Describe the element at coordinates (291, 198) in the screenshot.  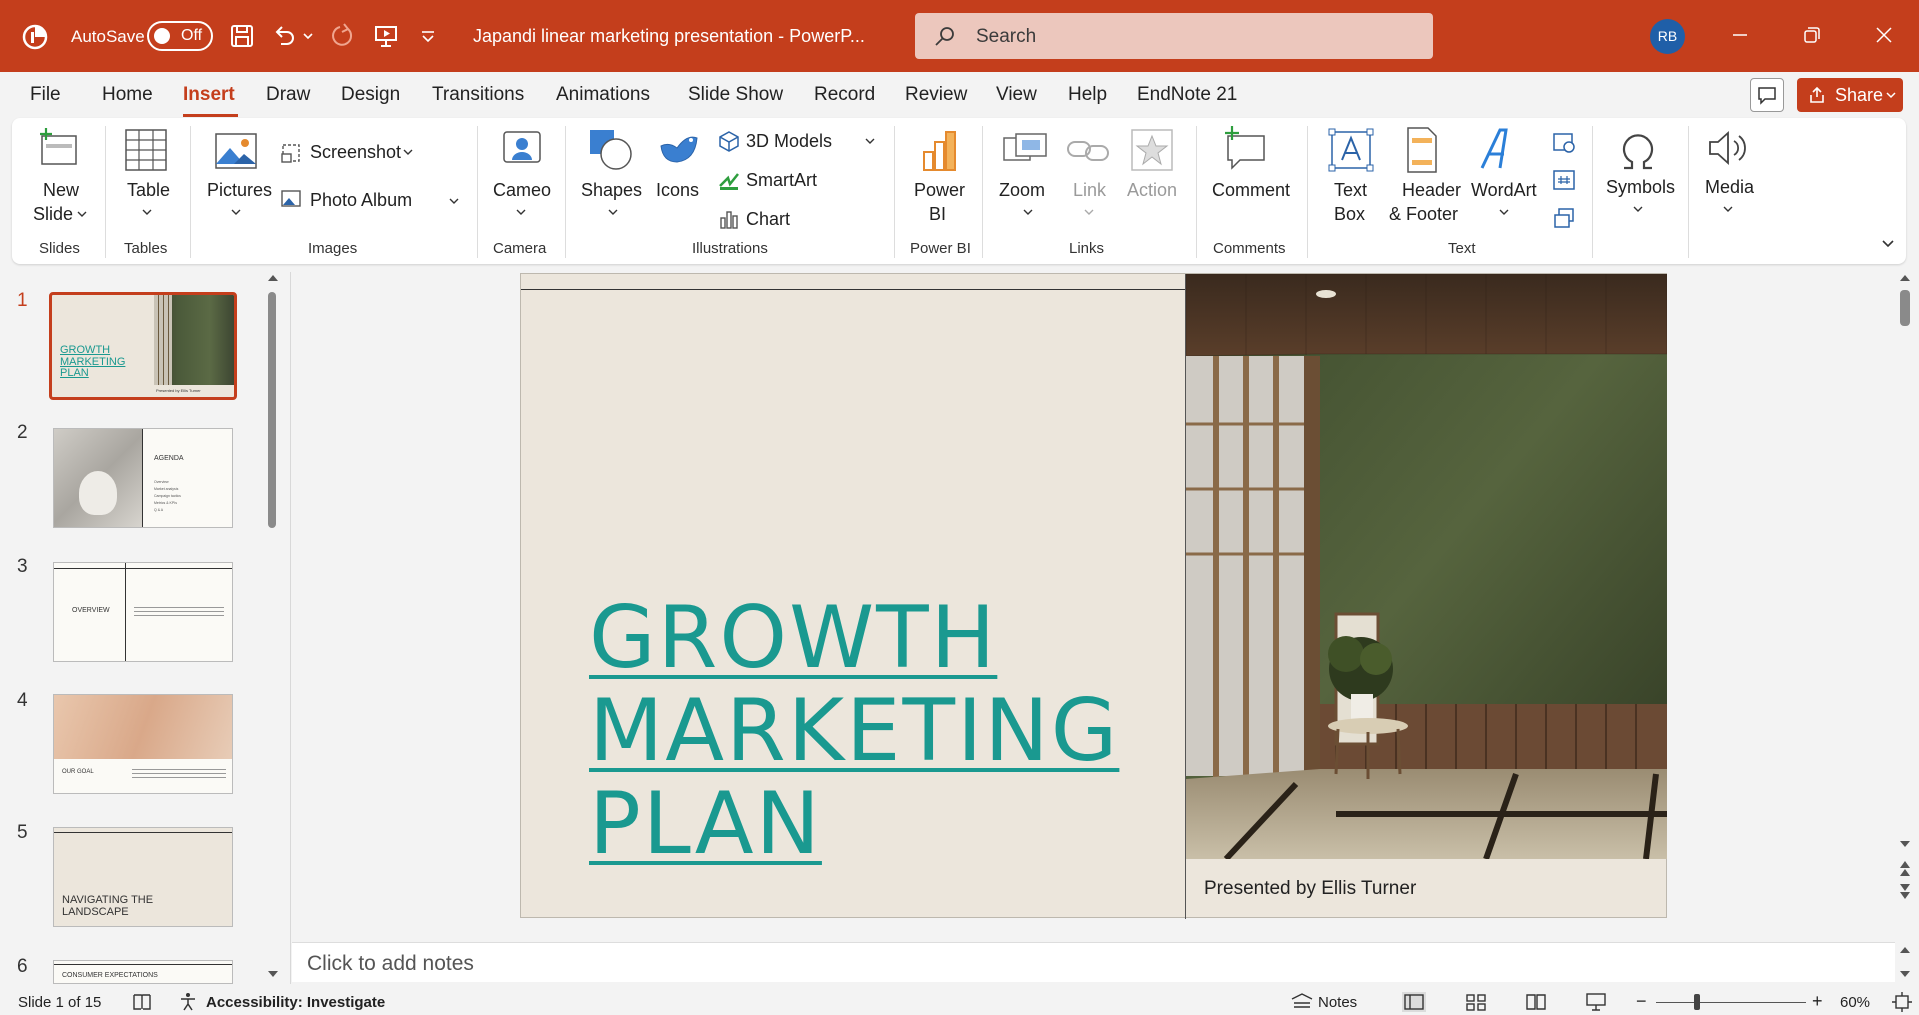
I see `photo-album-icon` at that location.